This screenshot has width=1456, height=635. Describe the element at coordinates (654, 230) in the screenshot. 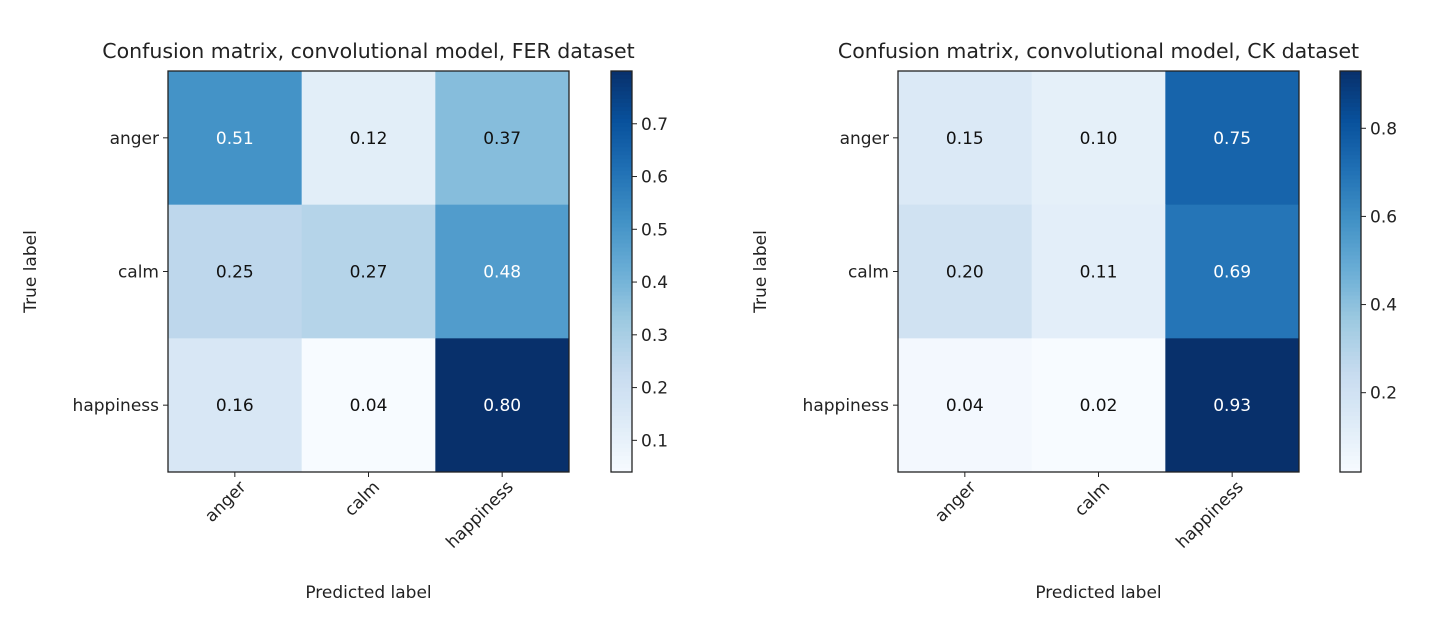

I see `colorbar-tick-label: 0.5` at that location.